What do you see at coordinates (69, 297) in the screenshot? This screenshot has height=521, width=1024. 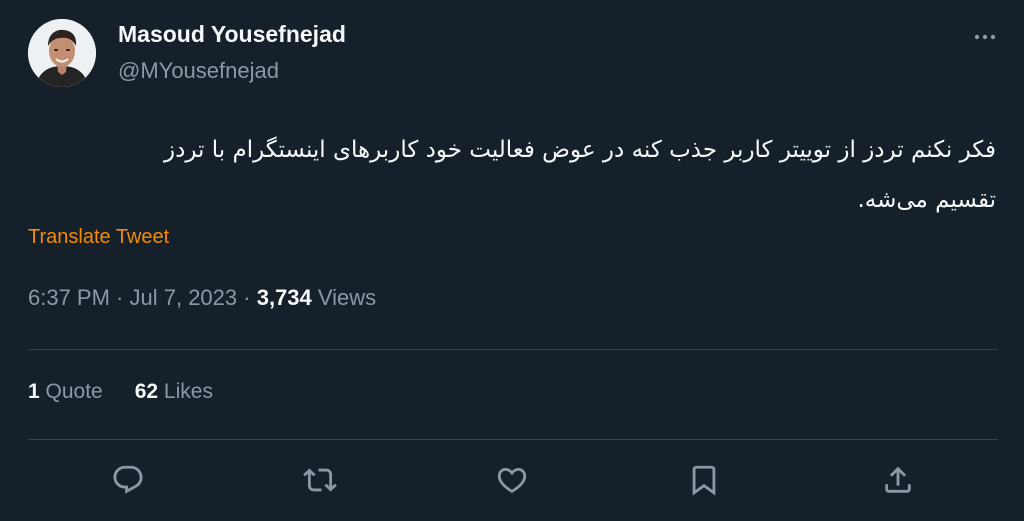 I see `tweet-time: 6:37 PM` at bounding box center [69, 297].